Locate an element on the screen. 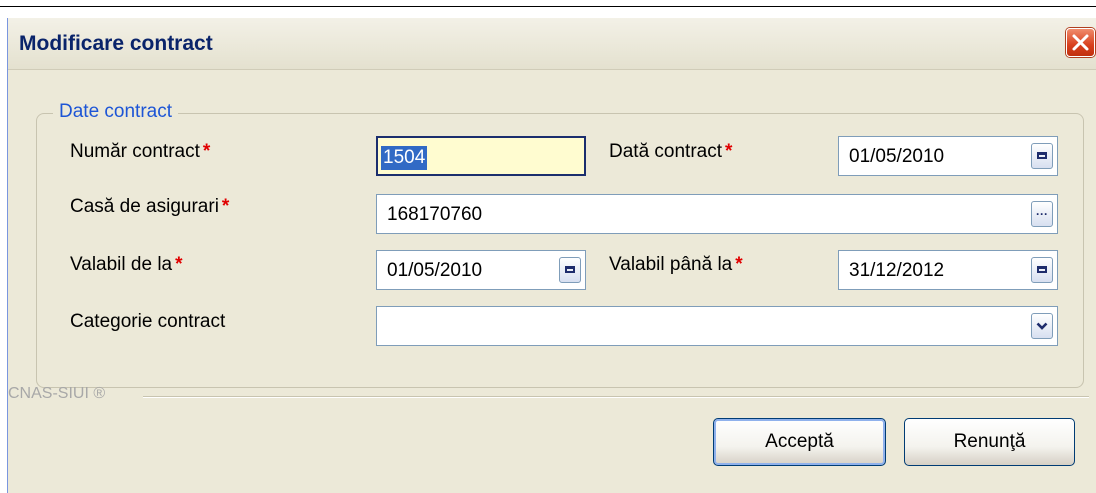  valid-from-label: Valabil de la * is located at coordinates (126, 264).